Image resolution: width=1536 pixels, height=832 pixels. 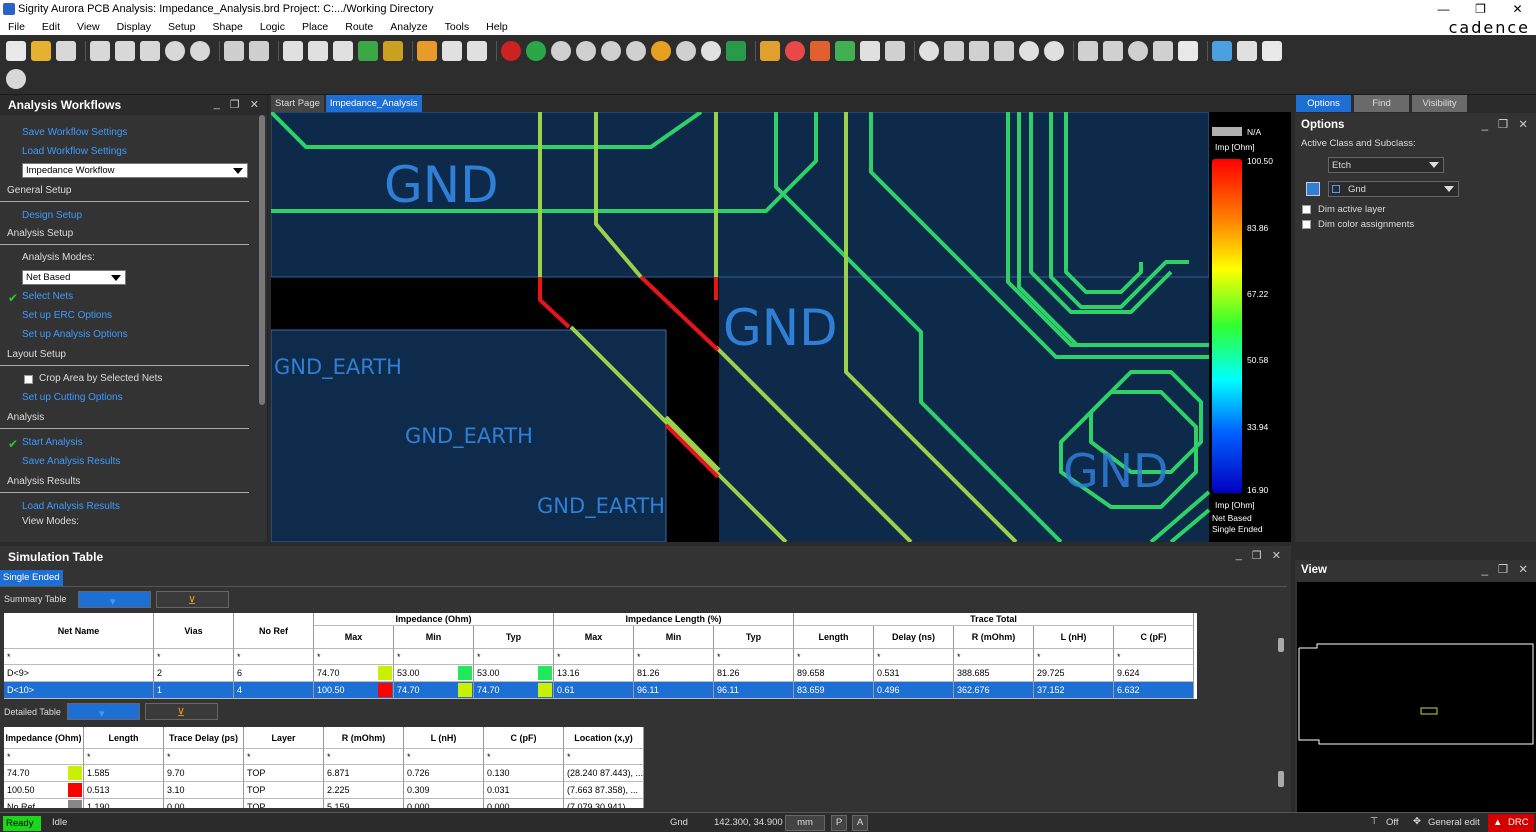 What do you see at coordinates (274, 673) in the screenshot?
I see `table-cell: 6` at bounding box center [274, 673].